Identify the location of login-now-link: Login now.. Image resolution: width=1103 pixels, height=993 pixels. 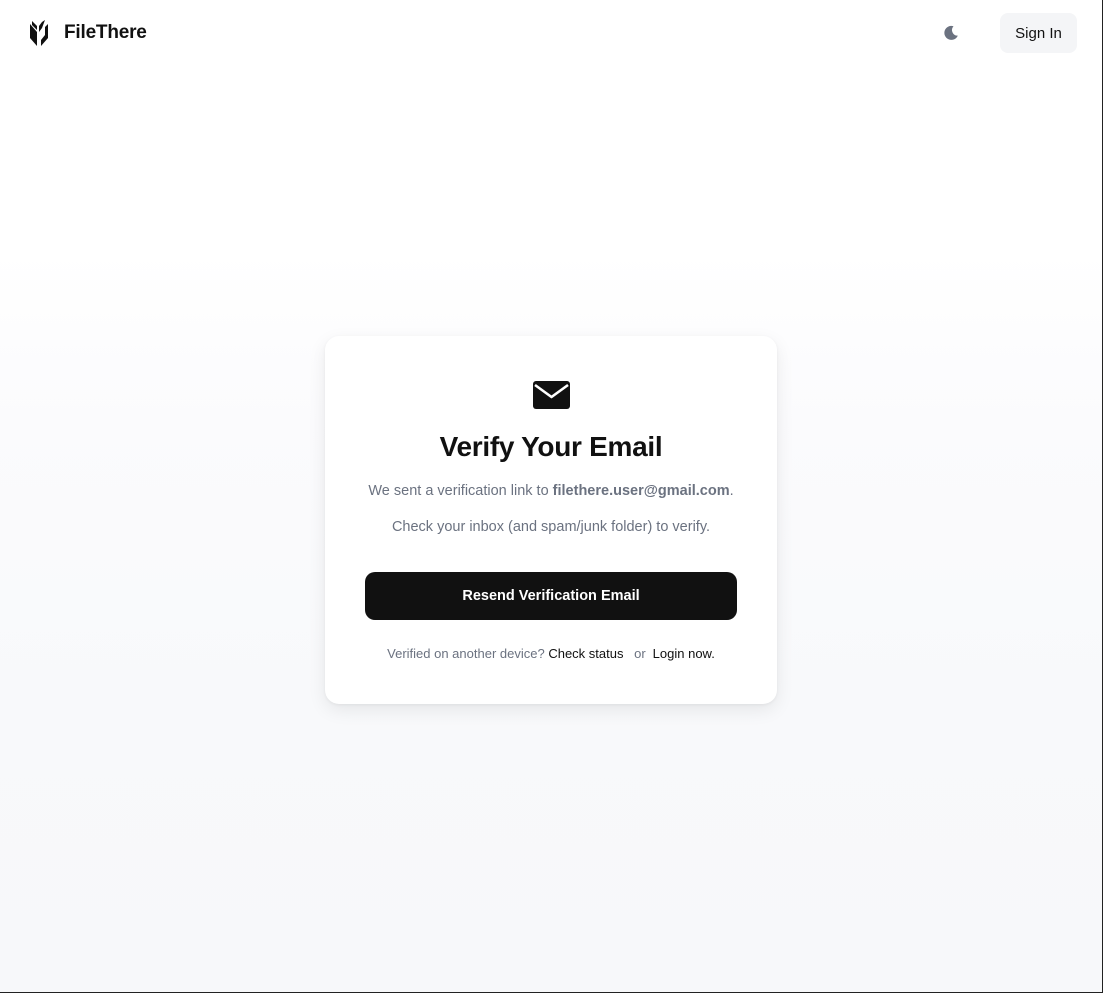
(684, 653).